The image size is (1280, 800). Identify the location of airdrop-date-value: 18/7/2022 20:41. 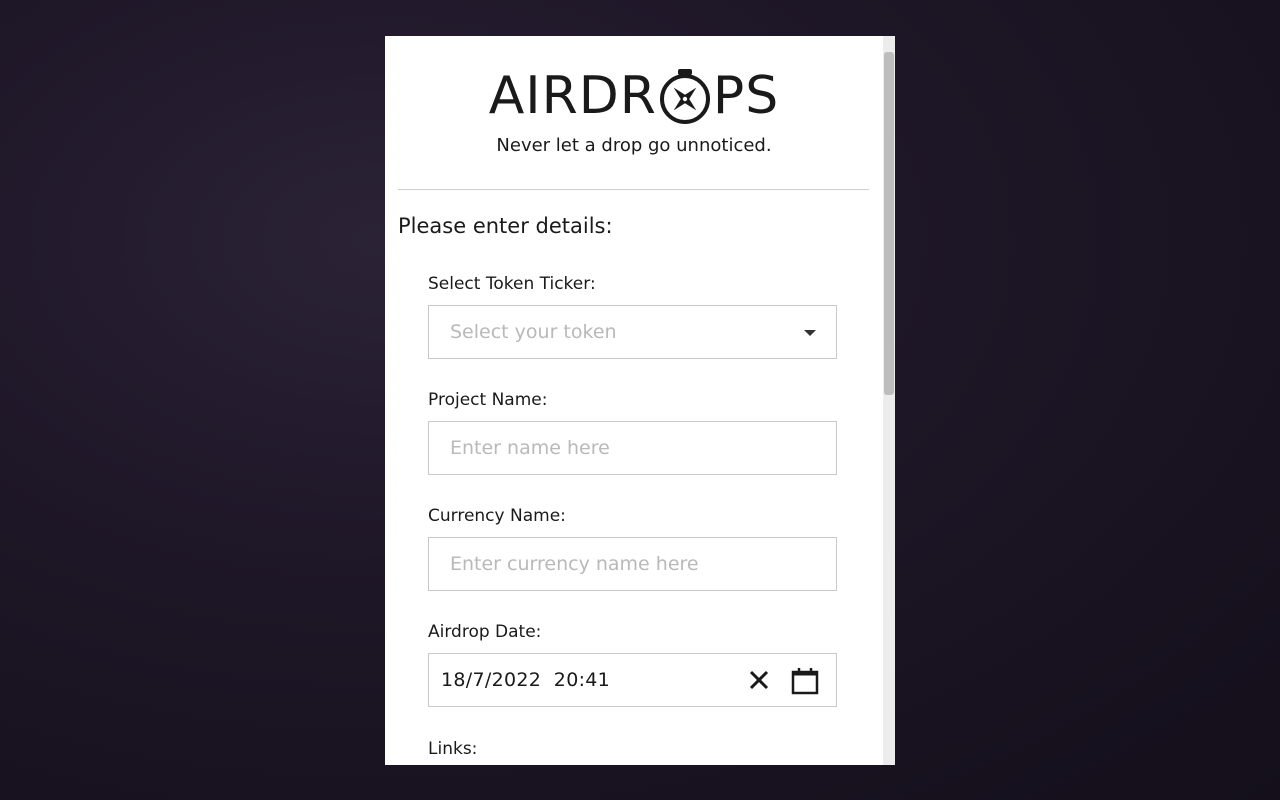
(526, 680).